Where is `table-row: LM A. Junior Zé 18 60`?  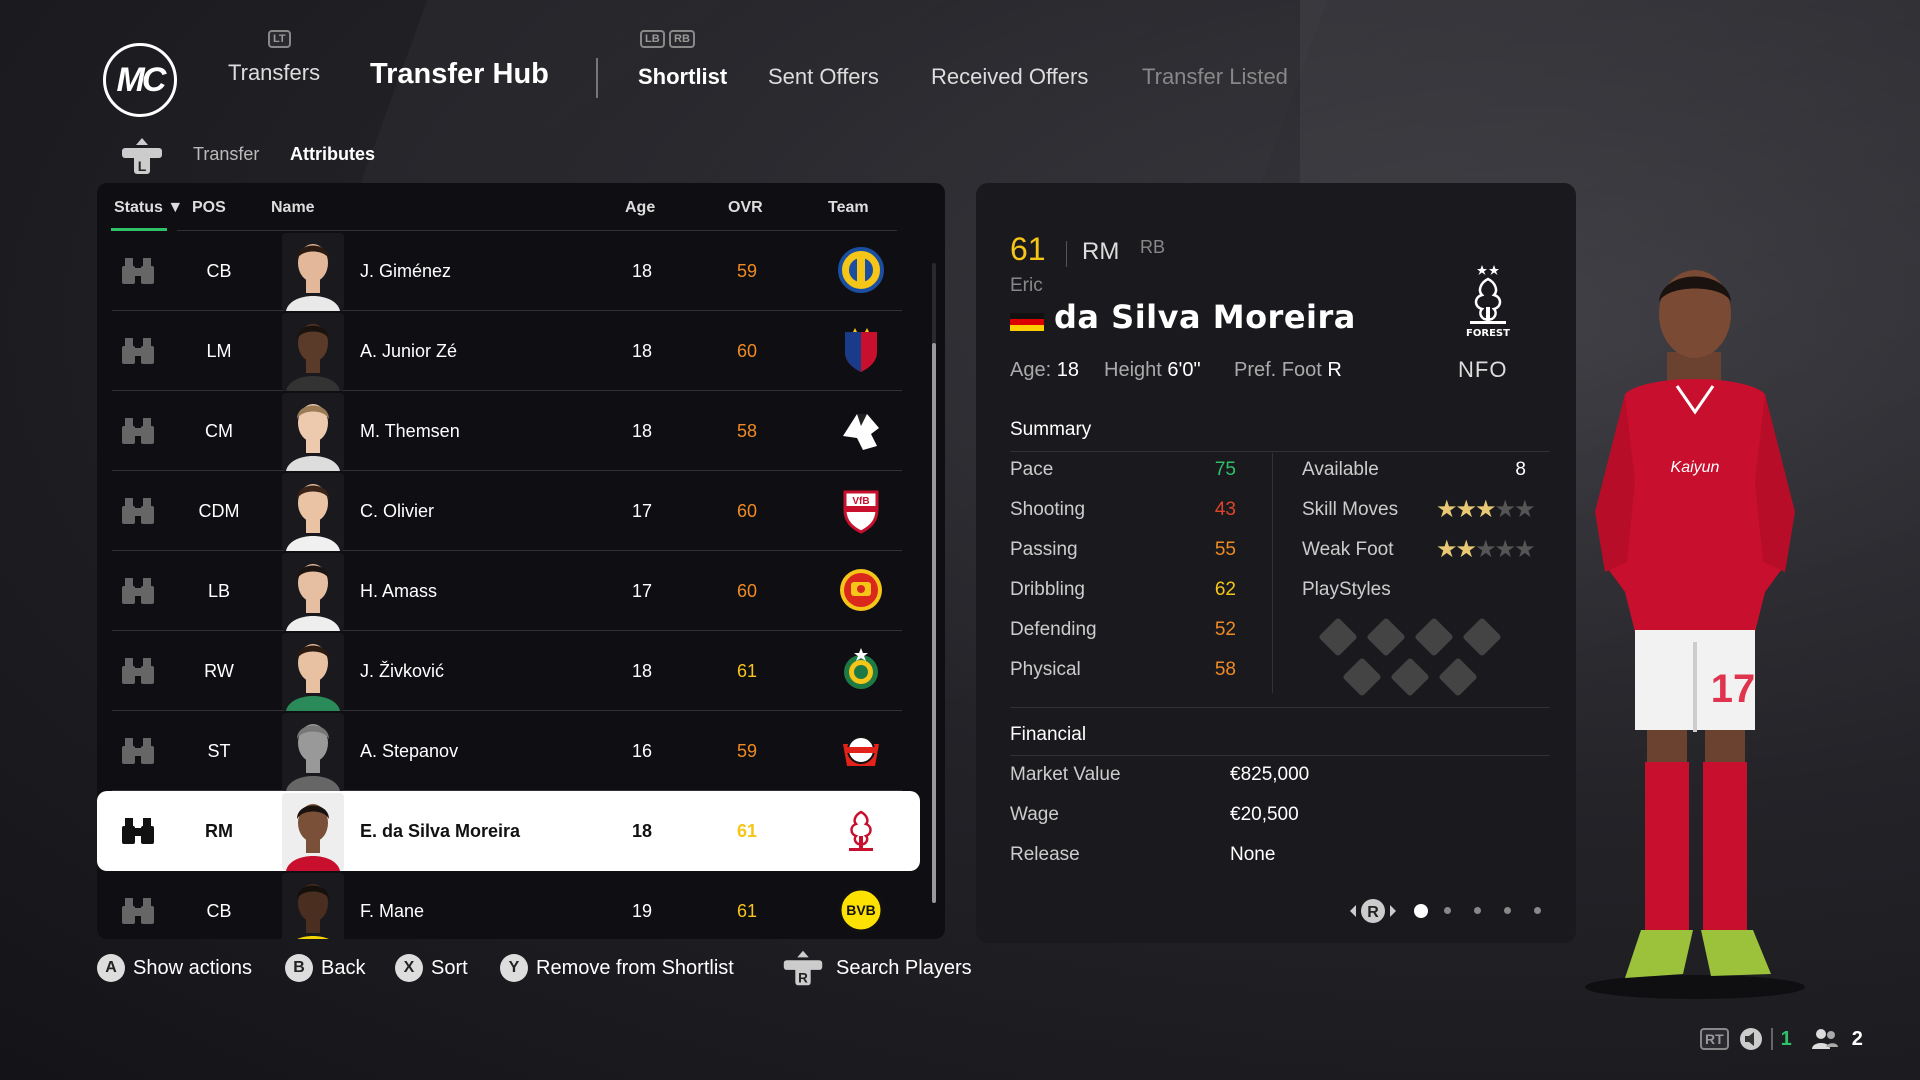 table-row: LM A. Junior Zé 18 60 is located at coordinates (507, 351).